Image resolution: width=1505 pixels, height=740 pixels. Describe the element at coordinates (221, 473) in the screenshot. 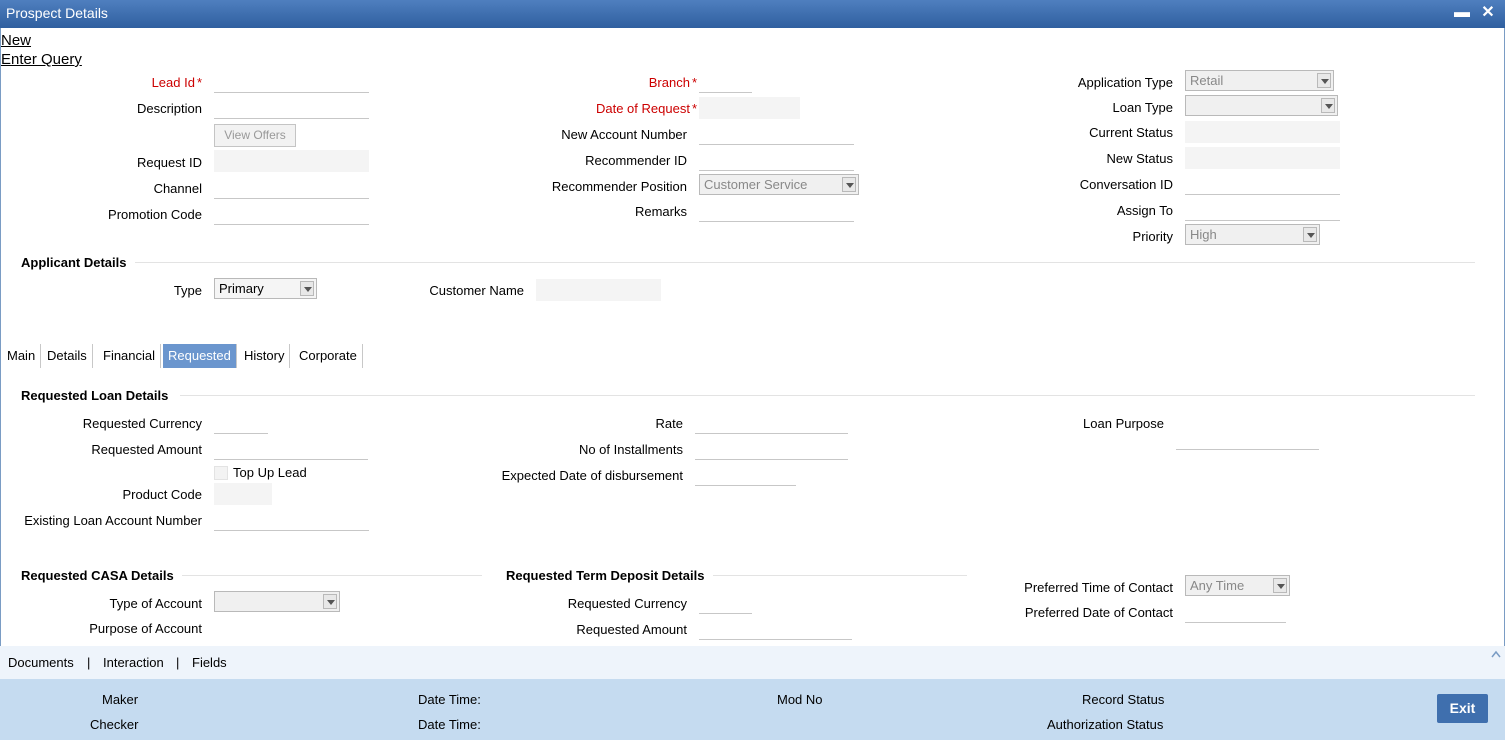

I see `top-up-lead-checkbox` at that location.